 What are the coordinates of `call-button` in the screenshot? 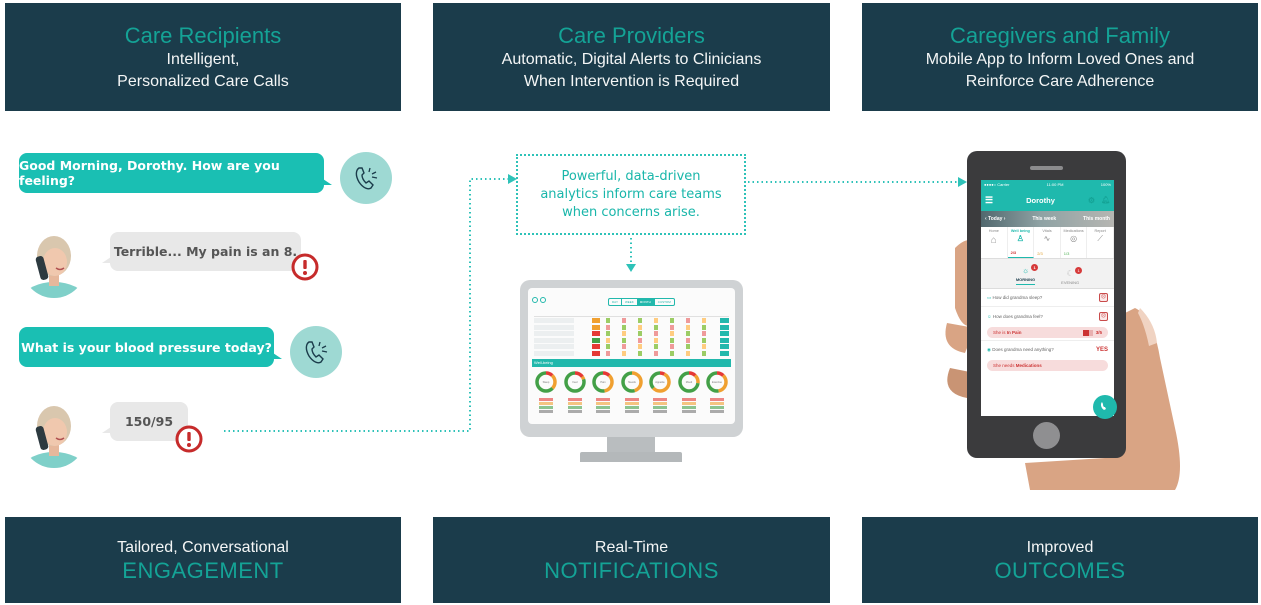 It's located at (1105, 407).